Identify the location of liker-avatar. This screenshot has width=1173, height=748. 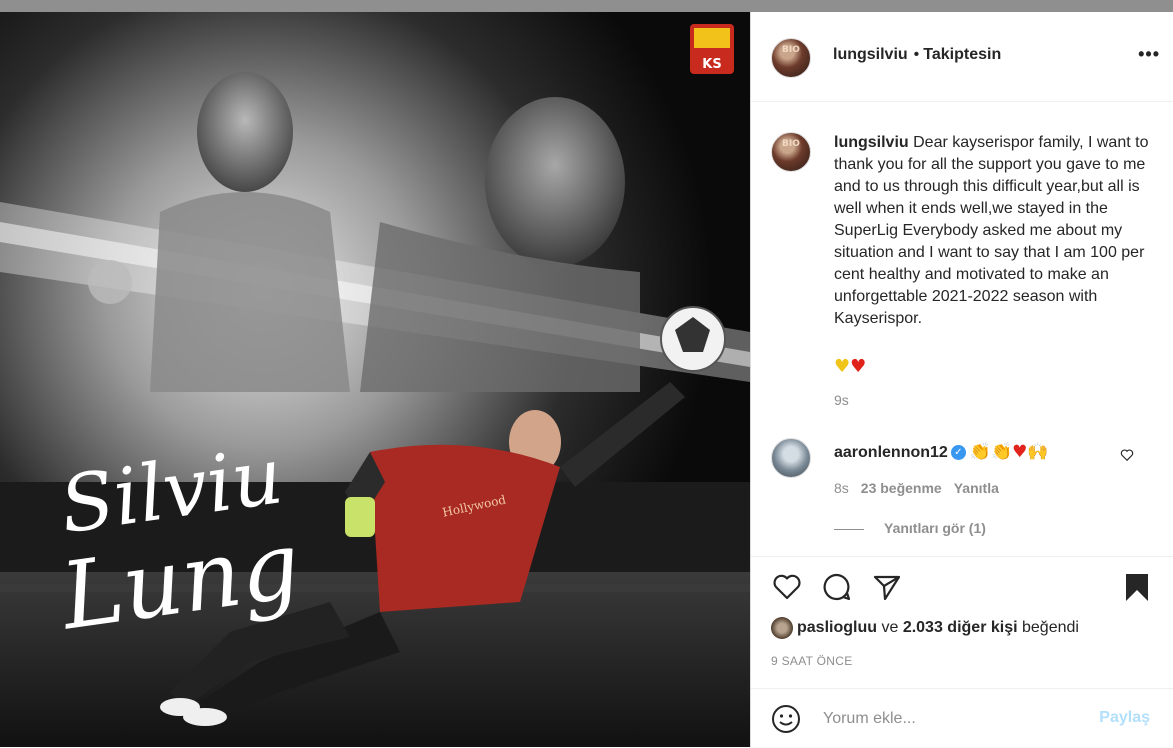
(782, 628).